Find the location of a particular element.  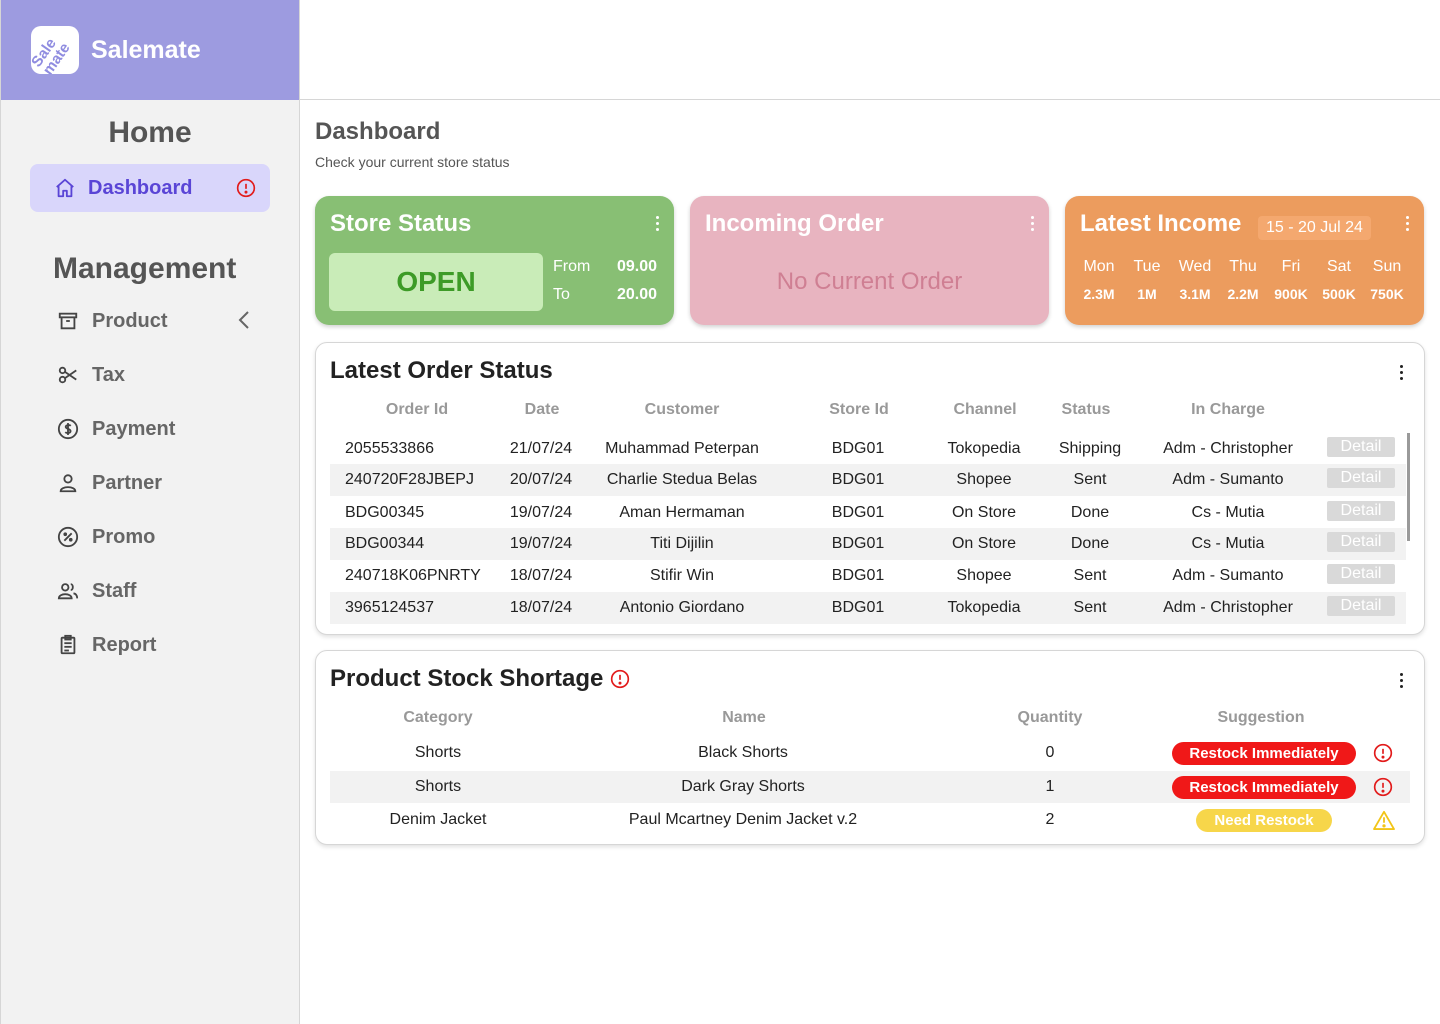

cell-date: 21/07/24 is located at coordinates (541, 448).